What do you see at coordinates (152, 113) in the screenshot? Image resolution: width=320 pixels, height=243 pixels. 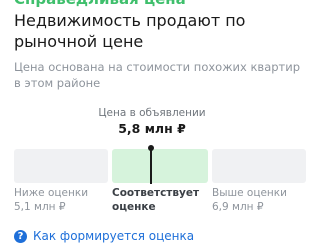 I see `listing-price-caption: Цена в объявлении` at bounding box center [152, 113].